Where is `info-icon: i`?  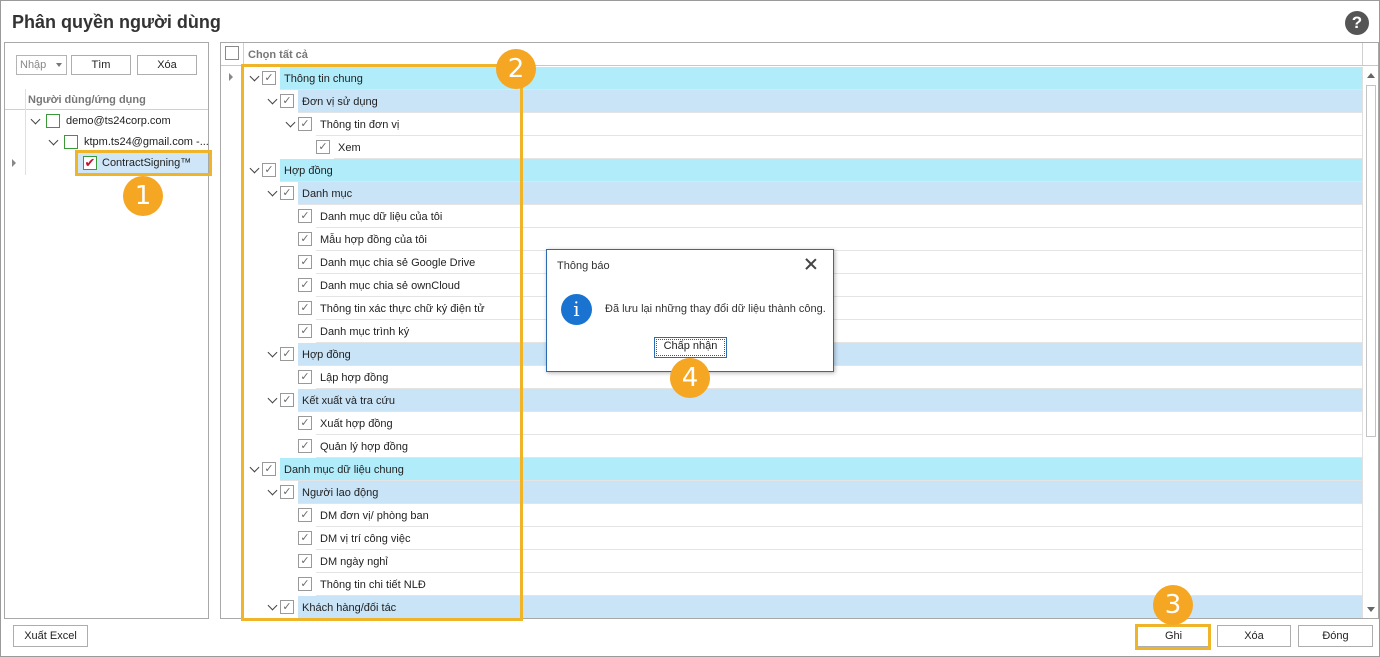 info-icon: i is located at coordinates (576, 309).